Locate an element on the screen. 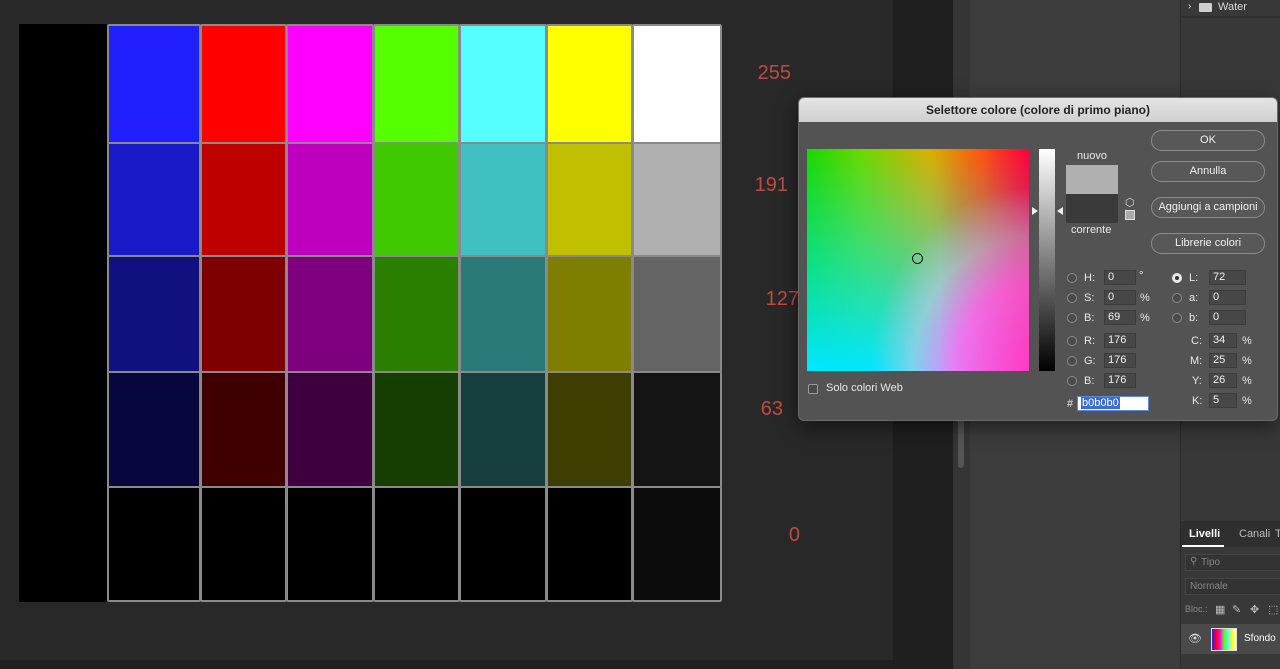 Image resolution: width=1280 pixels, height=669 pixels. lab-a-radio is located at coordinates (1177, 298).